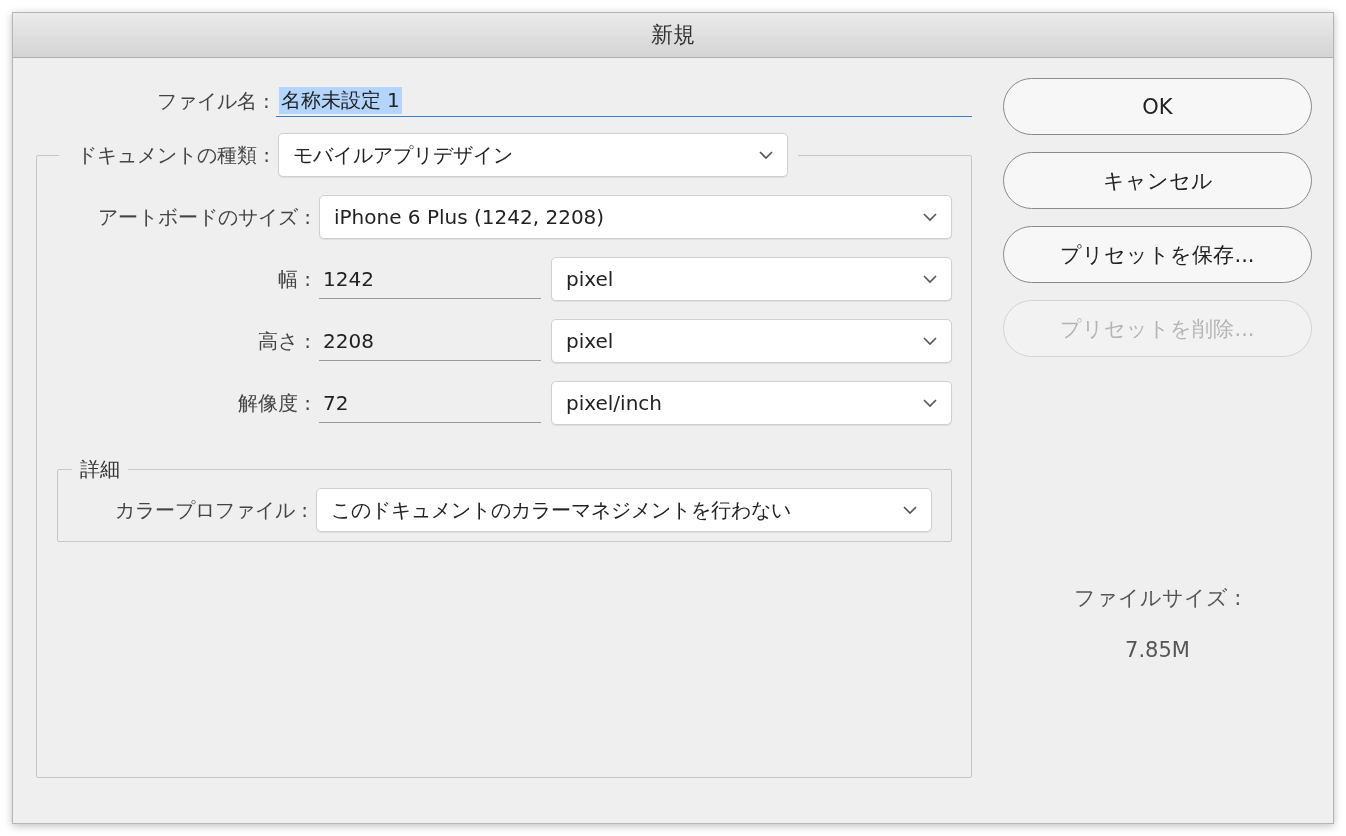  What do you see at coordinates (203, 217) in the screenshot?
I see `field-label: アートボードのサイズ :` at bounding box center [203, 217].